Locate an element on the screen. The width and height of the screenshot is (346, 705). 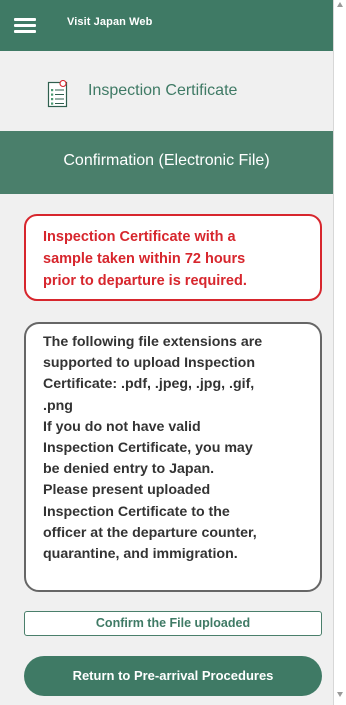
info-line: officer at the departure counter, is located at coordinates (150, 532).